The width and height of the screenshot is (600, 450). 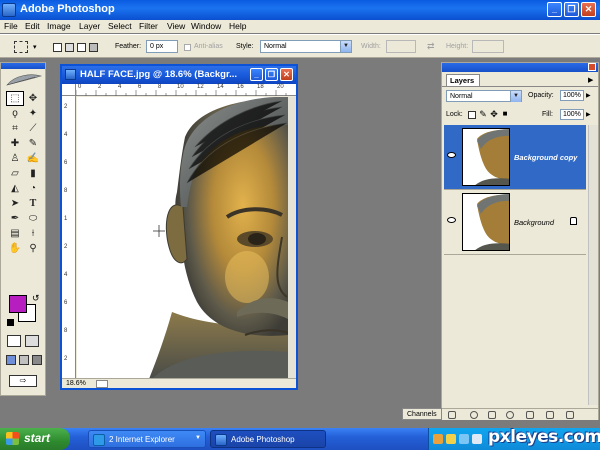 What do you see at coordinates (32, 26) in the screenshot?
I see `menu-edit: Edit` at bounding box center [32, 26].